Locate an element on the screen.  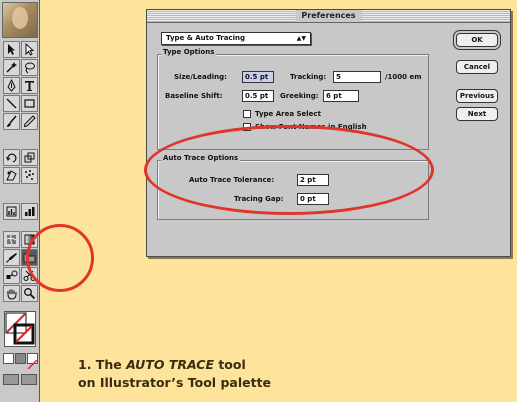
type-tool-icon is located at coordinates (29, 85).